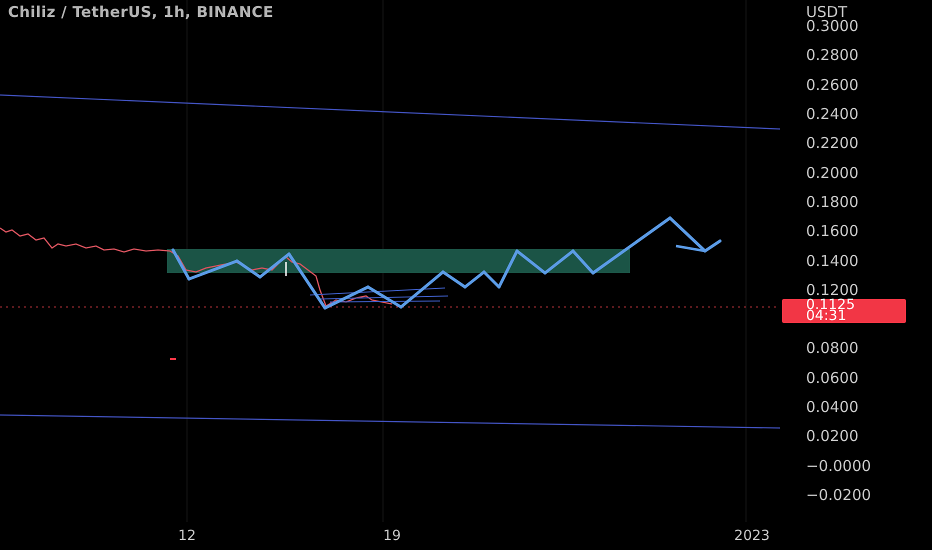 The width and height of the screenshot is (932, 550). What do you see at coordinates (173, 359) in the screenshot?
I see `marker-dash` at bounding box center [173, 359].